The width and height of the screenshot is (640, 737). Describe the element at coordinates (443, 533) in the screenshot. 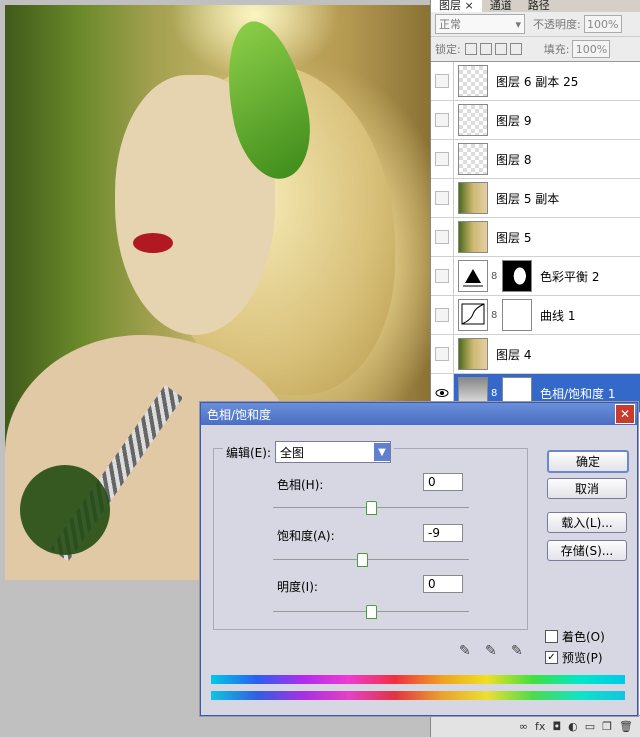

I see `saturation-input: -9` at that location.